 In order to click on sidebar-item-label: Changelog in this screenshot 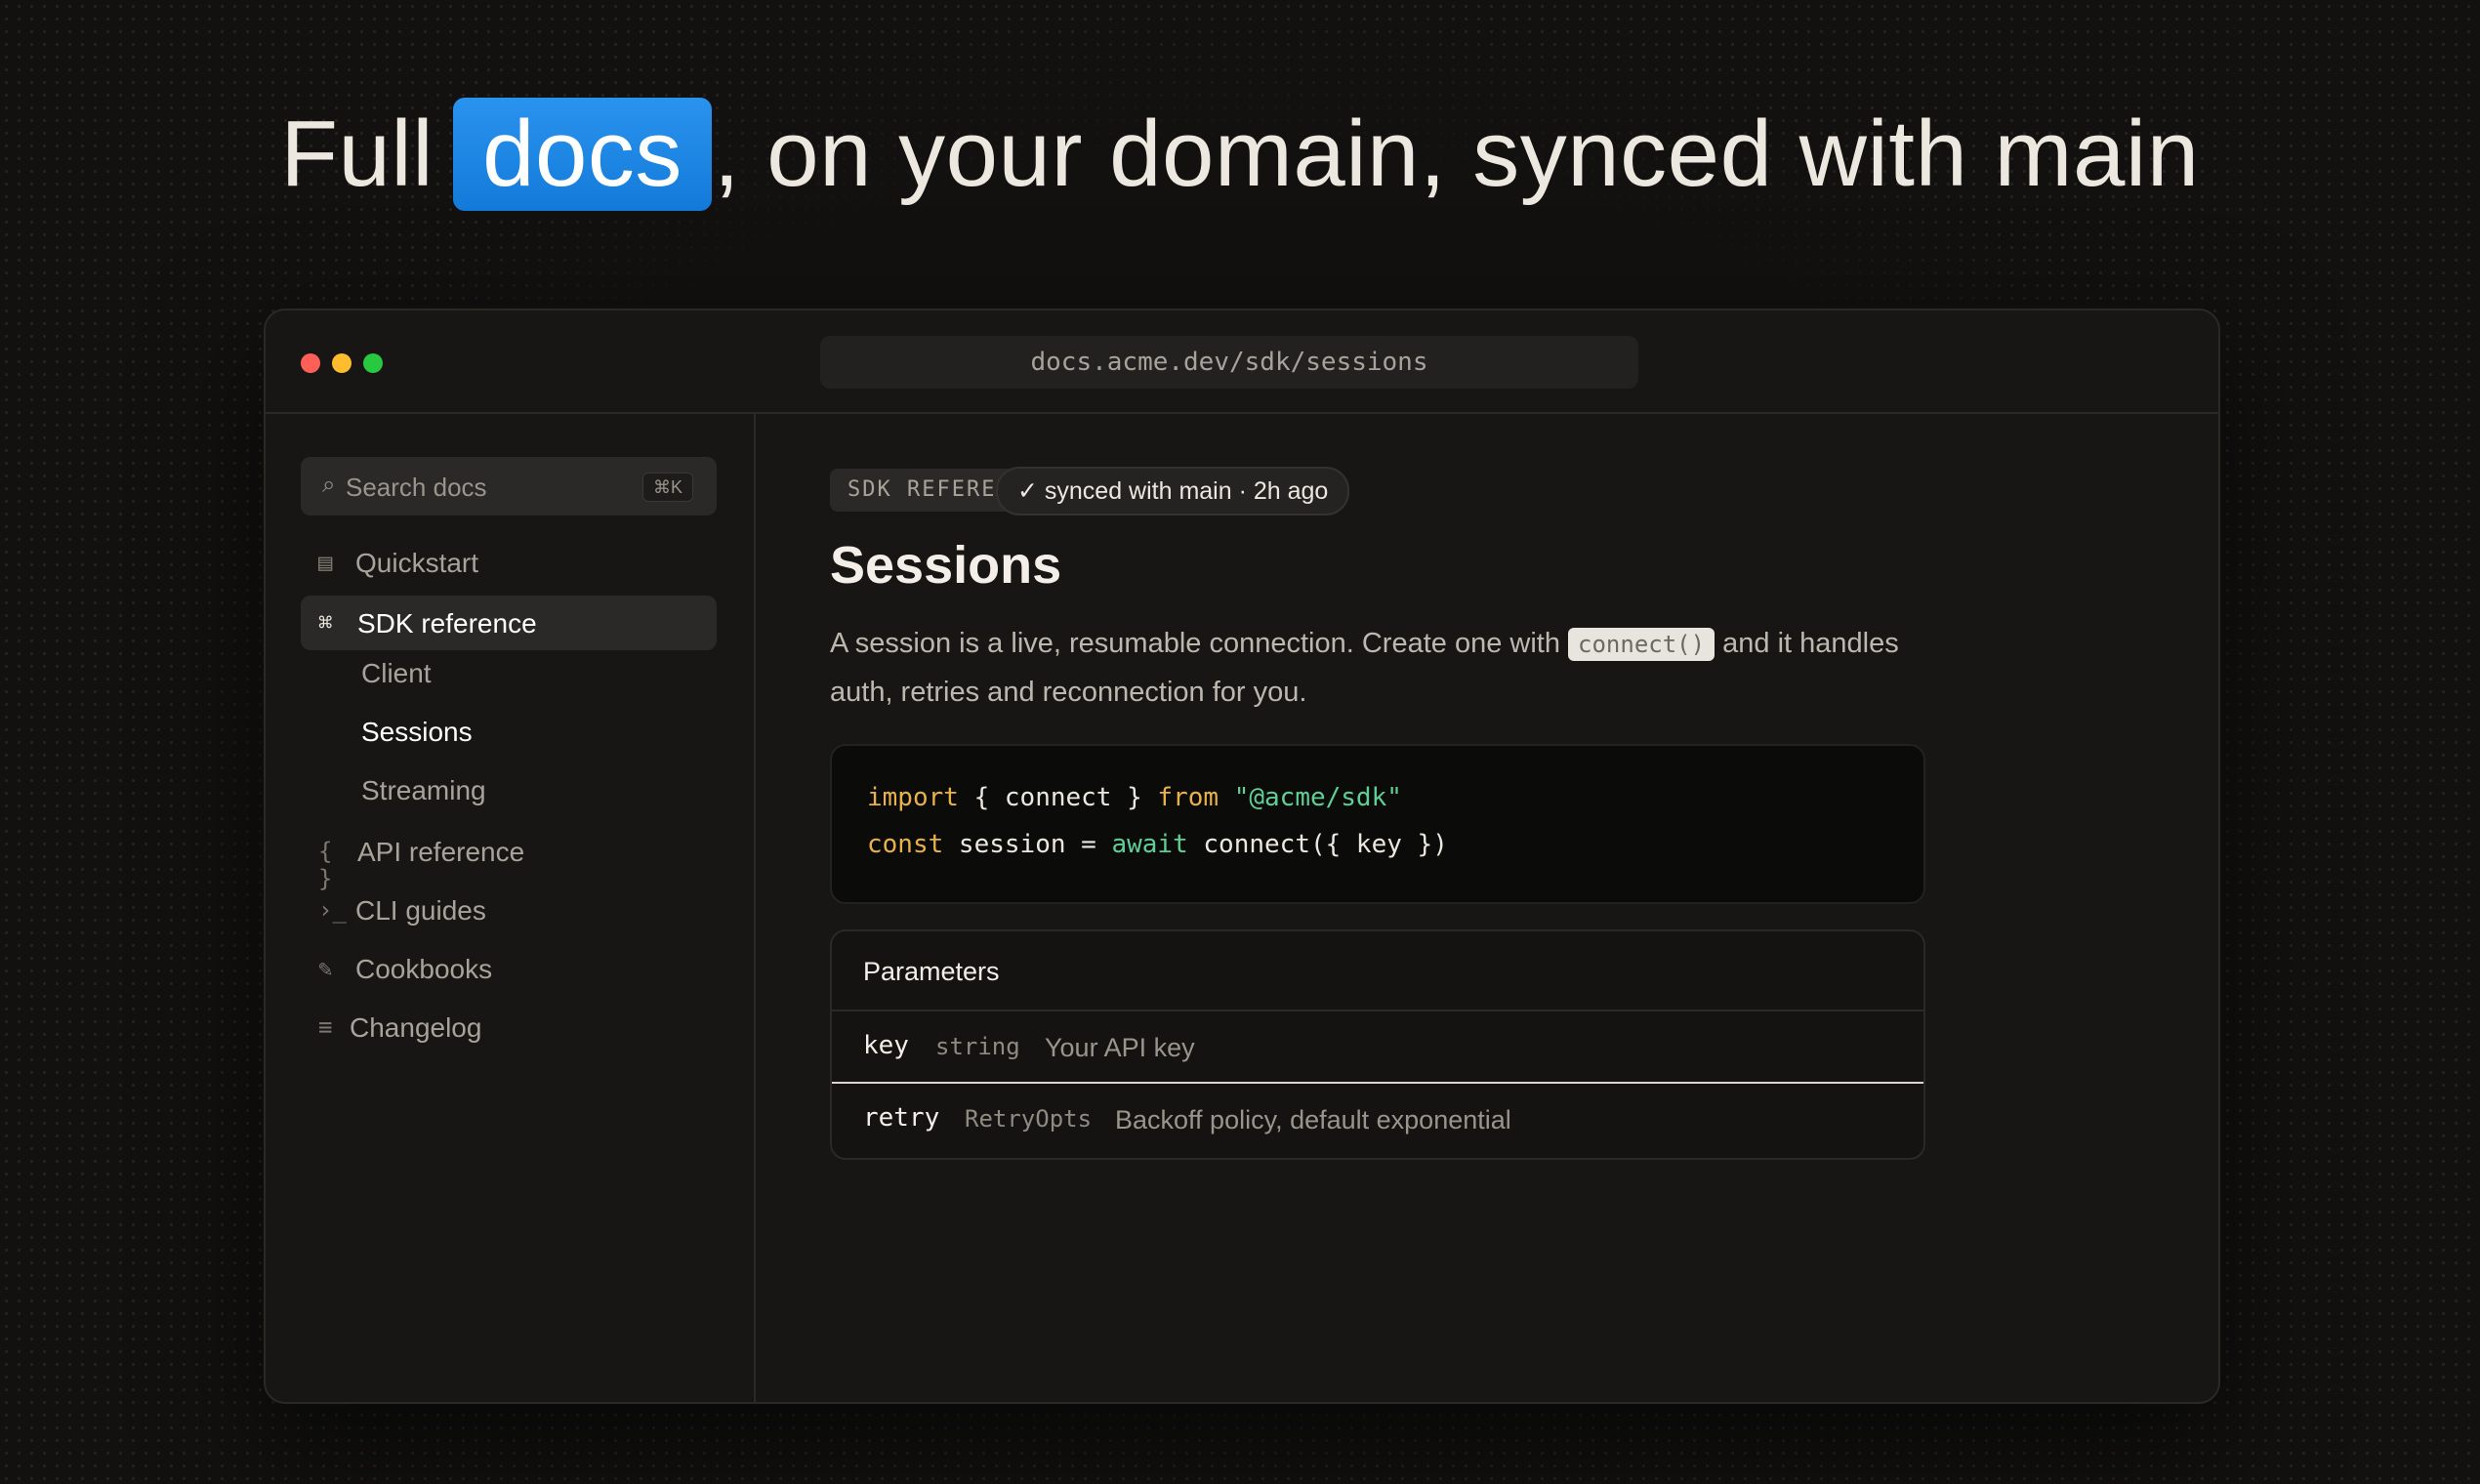, I will do `click(416, 1028)`.